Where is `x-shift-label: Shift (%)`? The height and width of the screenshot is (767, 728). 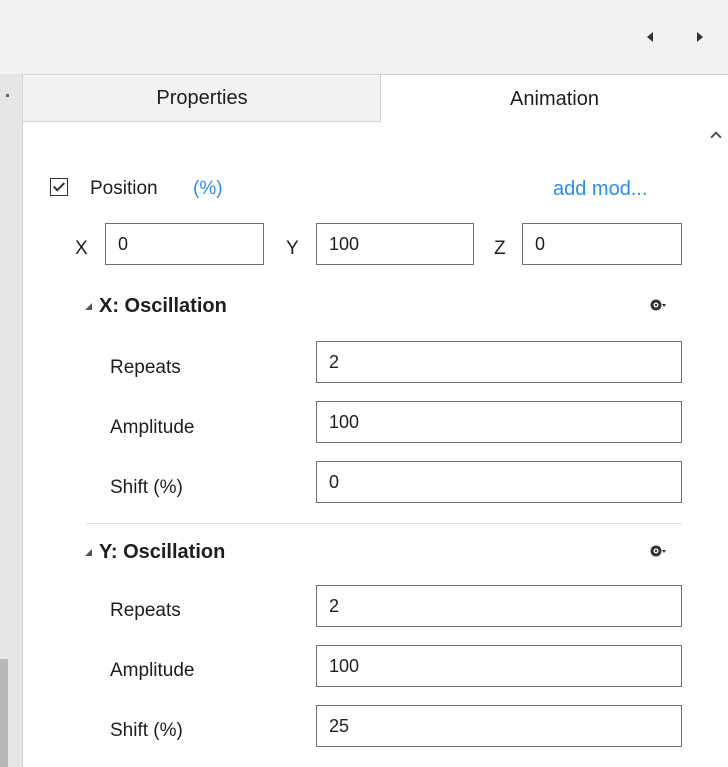
x-shift-label: Shift (%) is located at coordinates (146, 487).